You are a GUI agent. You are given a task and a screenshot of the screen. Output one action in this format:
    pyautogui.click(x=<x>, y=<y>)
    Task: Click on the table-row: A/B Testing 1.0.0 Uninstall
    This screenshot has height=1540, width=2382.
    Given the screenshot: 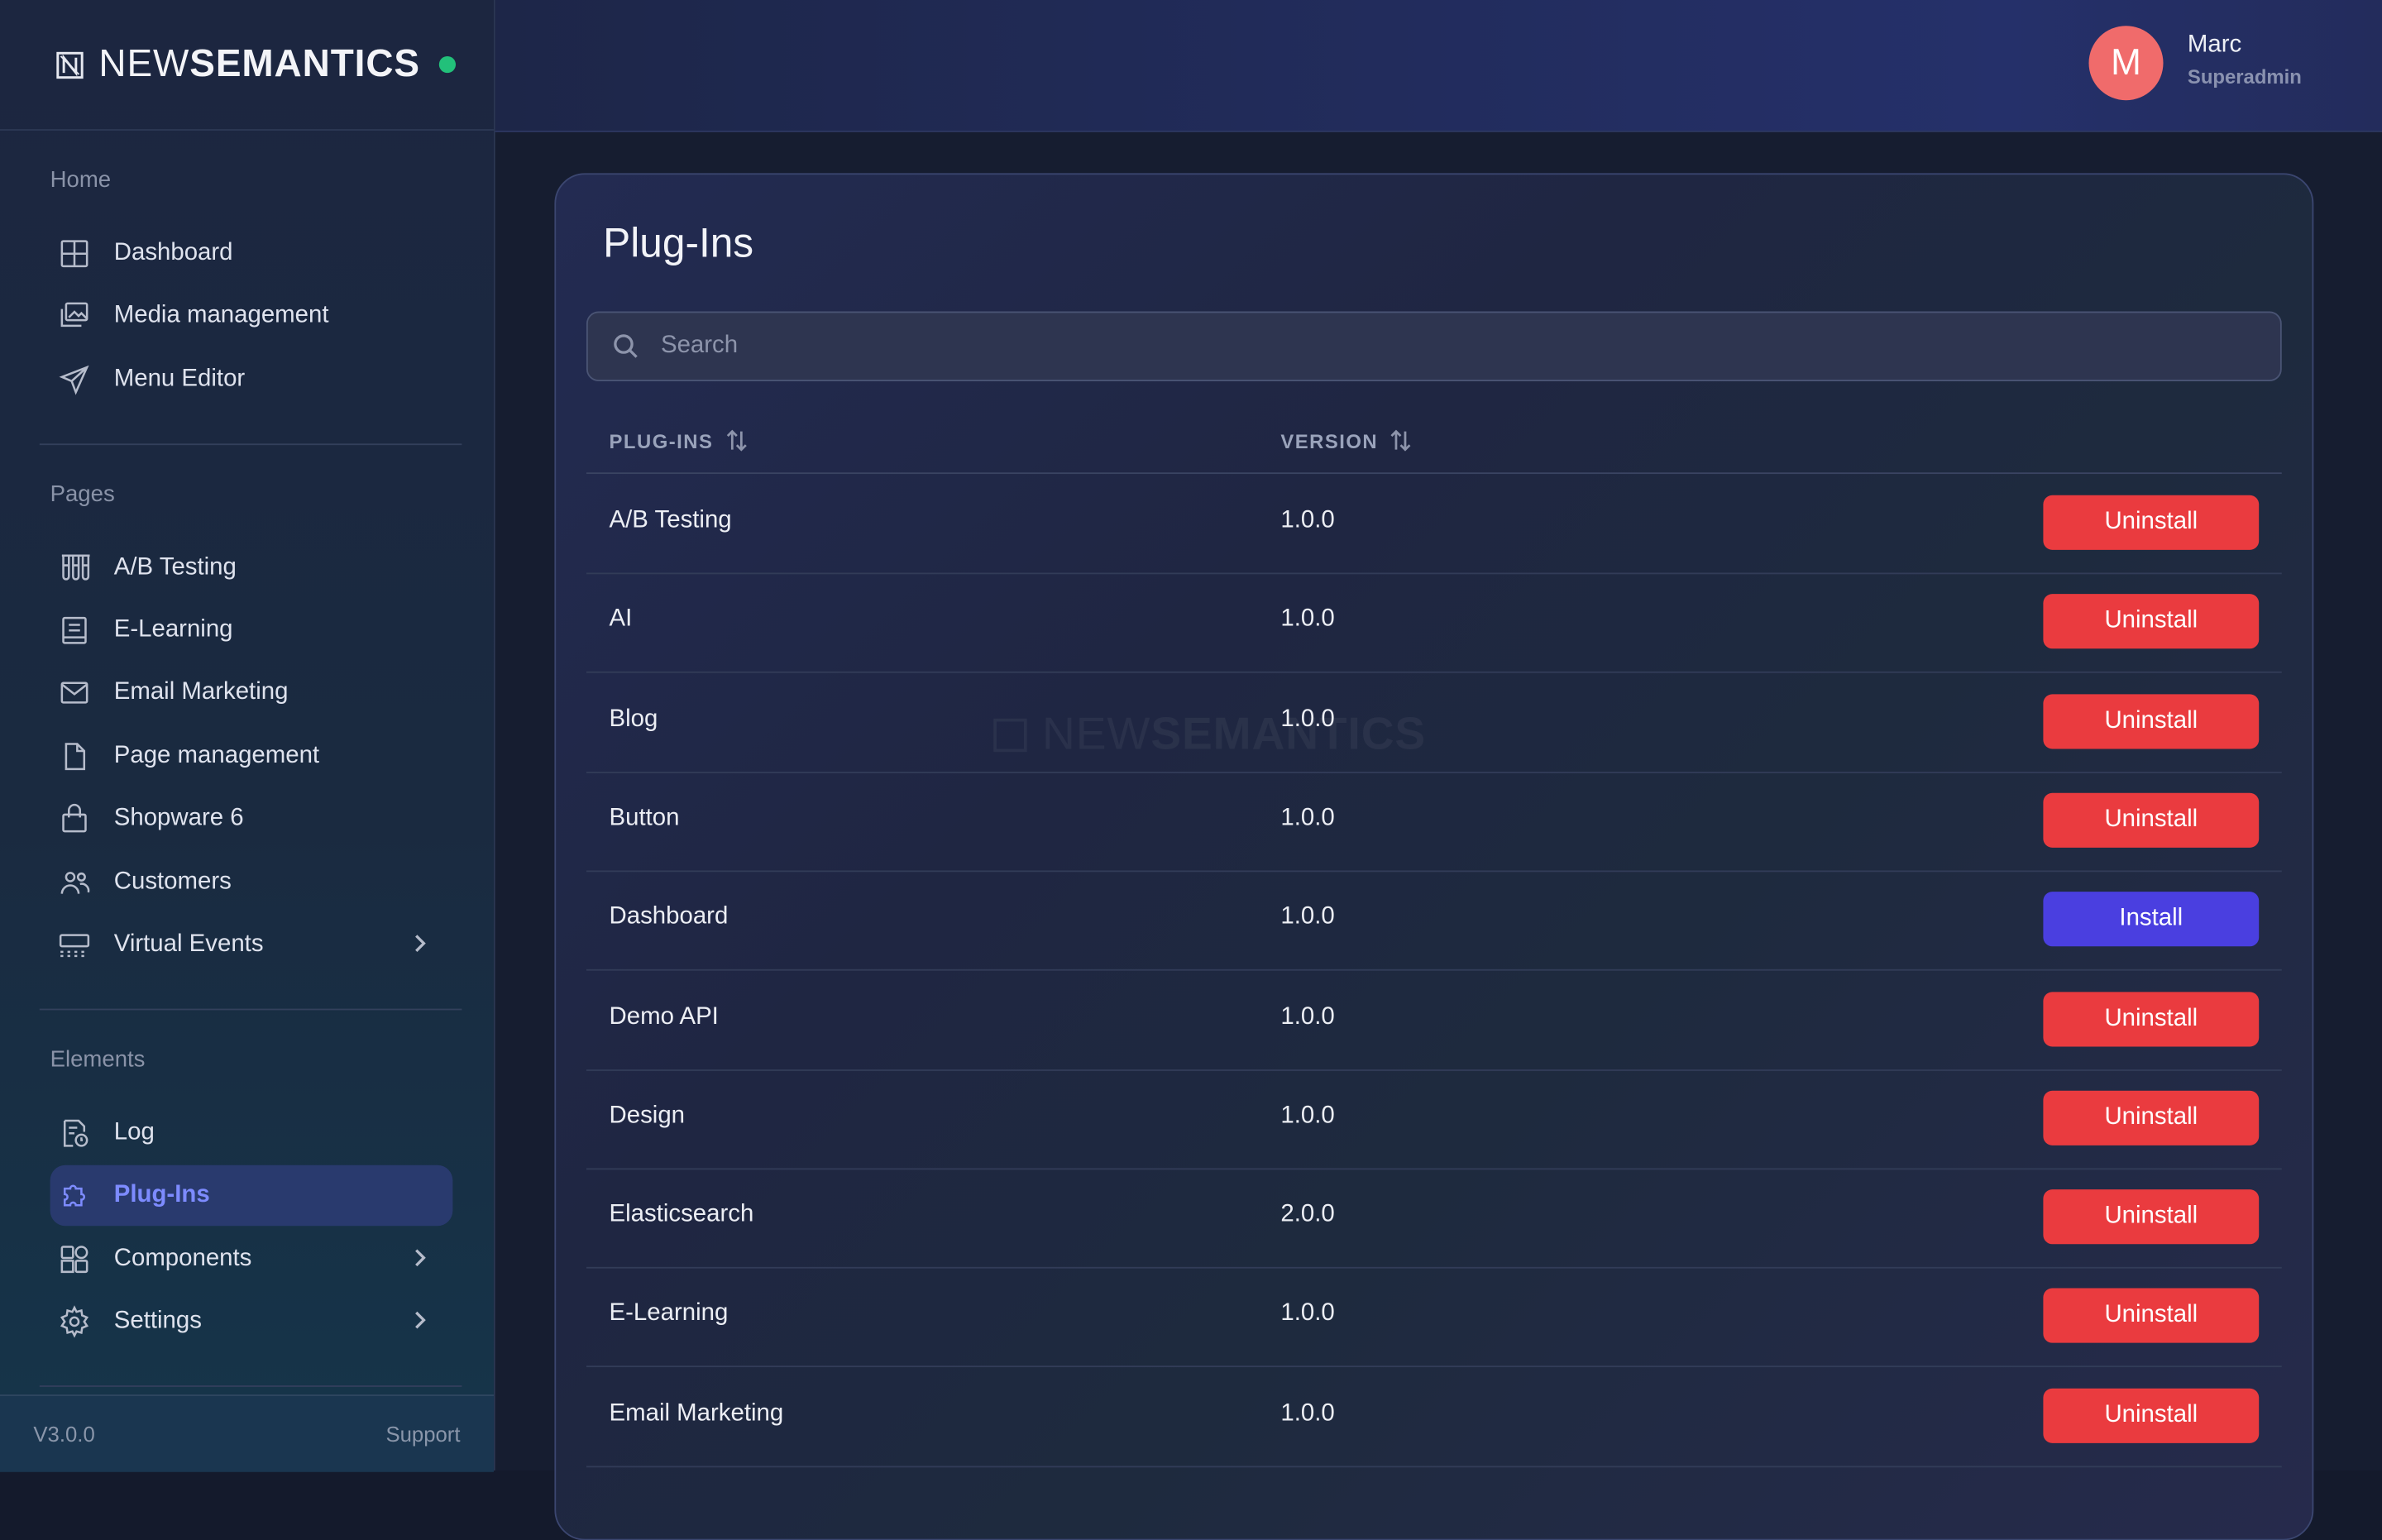 What is the action you would take?
    pyautogui.click(x=1434, y=524)
    